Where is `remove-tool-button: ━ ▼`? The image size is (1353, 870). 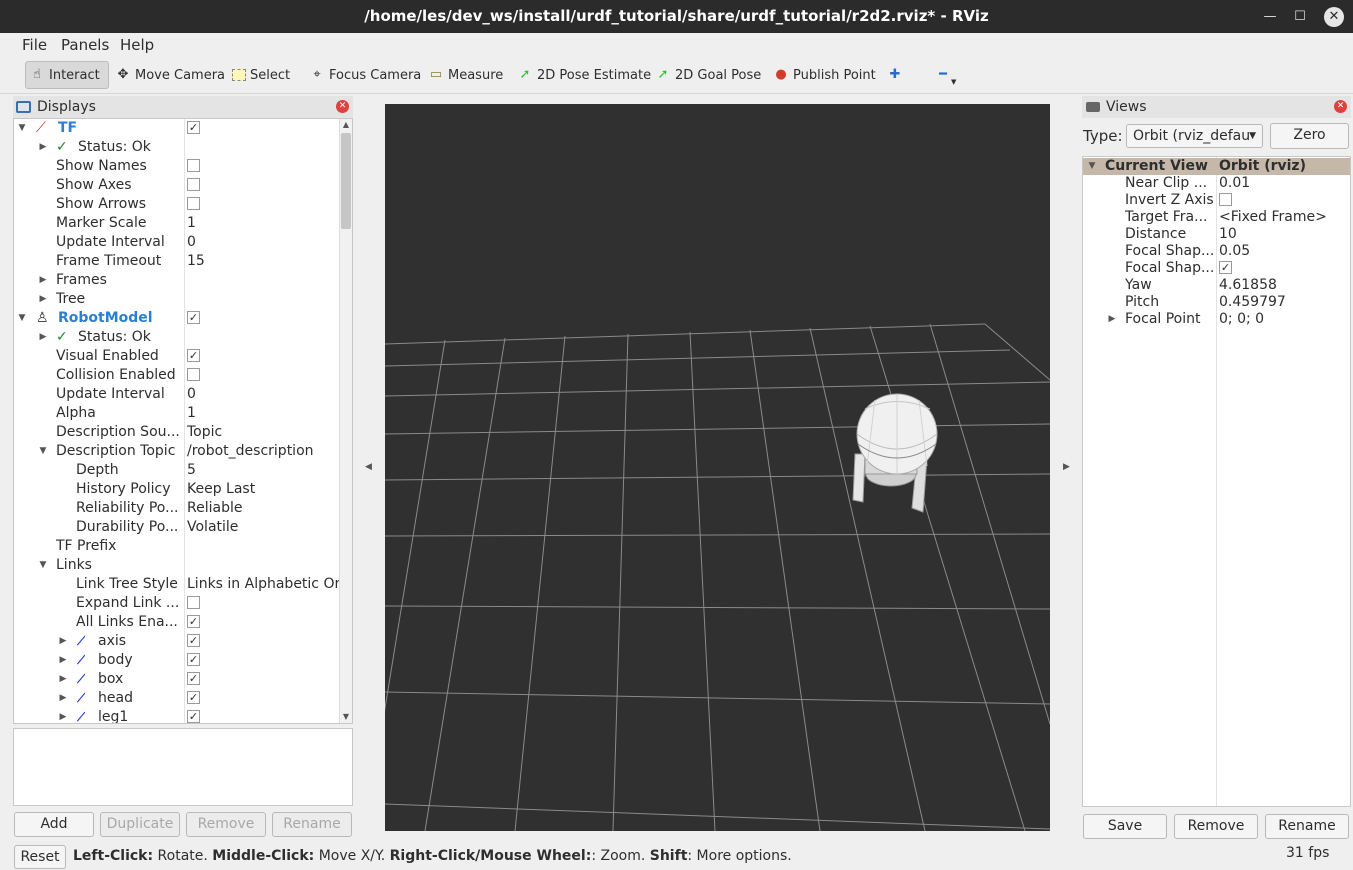 remove-tool-button: ━ ▼ is located at coordinates (945, 75).